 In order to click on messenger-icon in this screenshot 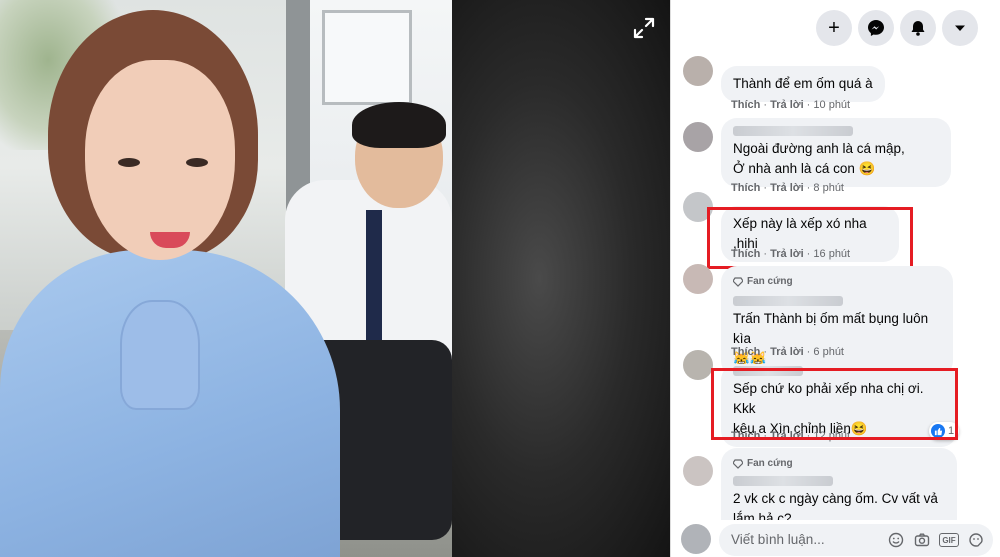, I will do `click(876, 28)`.